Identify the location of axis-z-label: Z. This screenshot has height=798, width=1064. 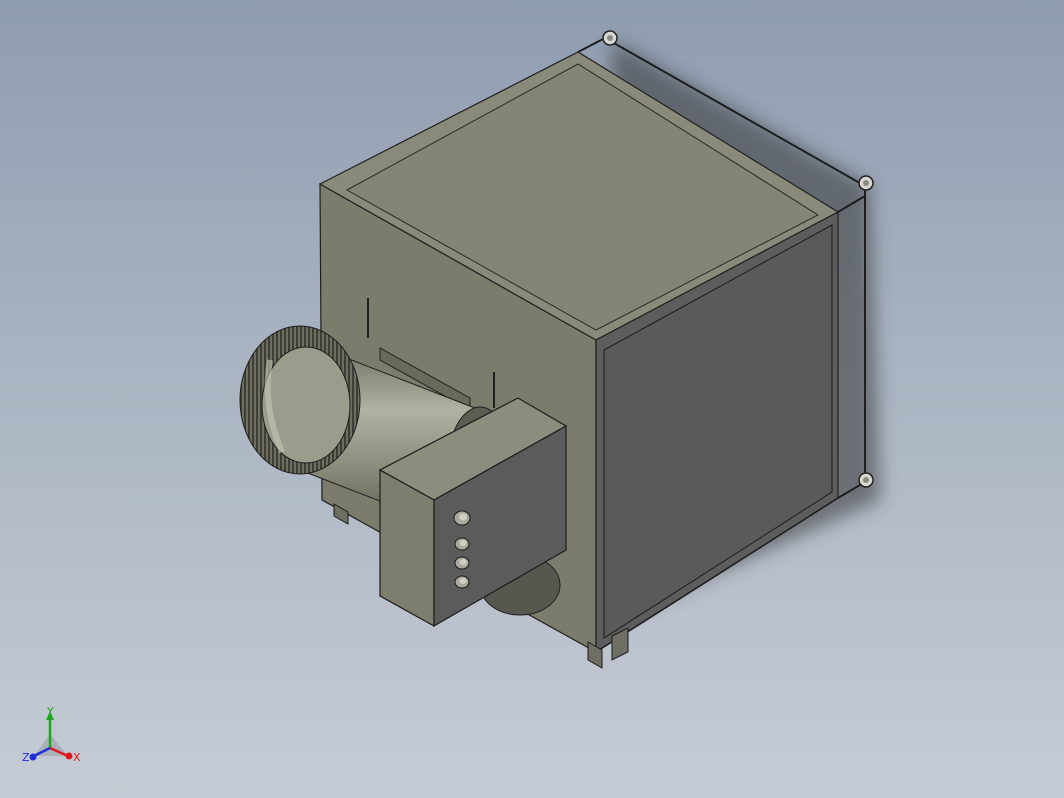
(26, 757).